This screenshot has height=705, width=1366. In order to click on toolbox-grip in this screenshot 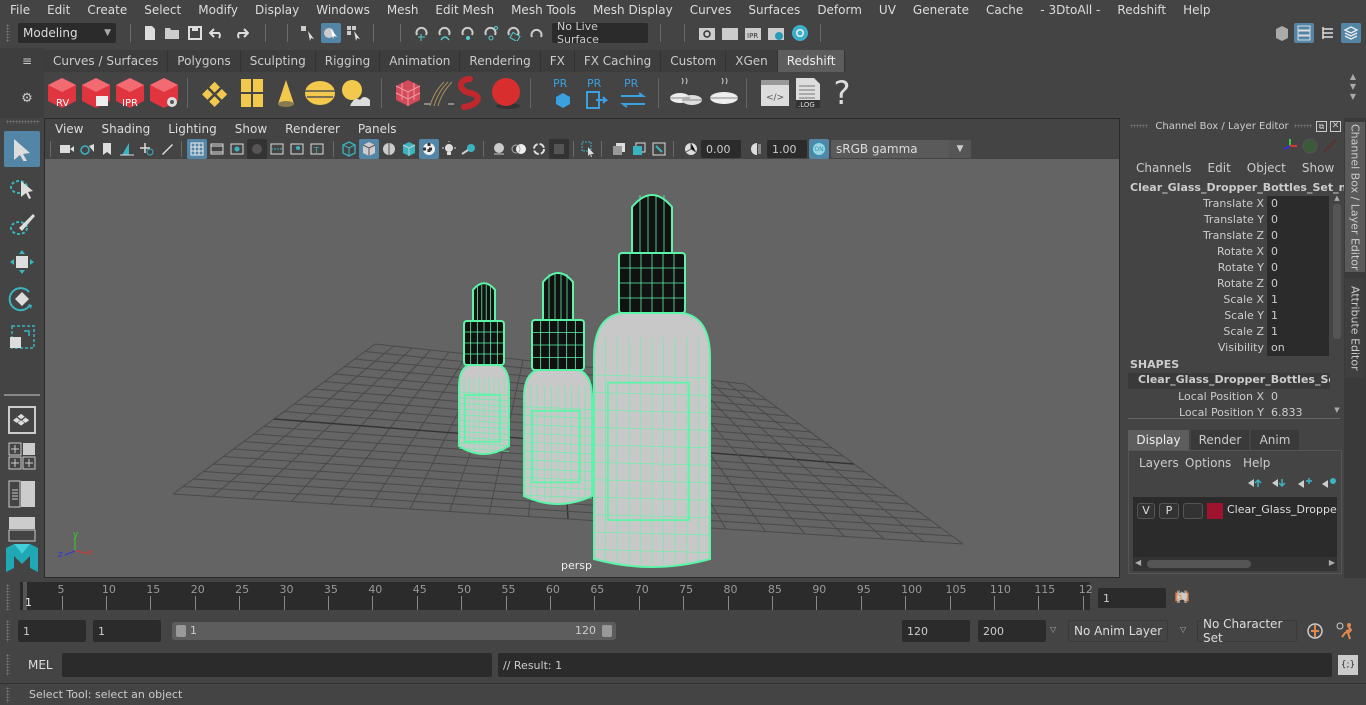, I will do `click(23, 122)`.